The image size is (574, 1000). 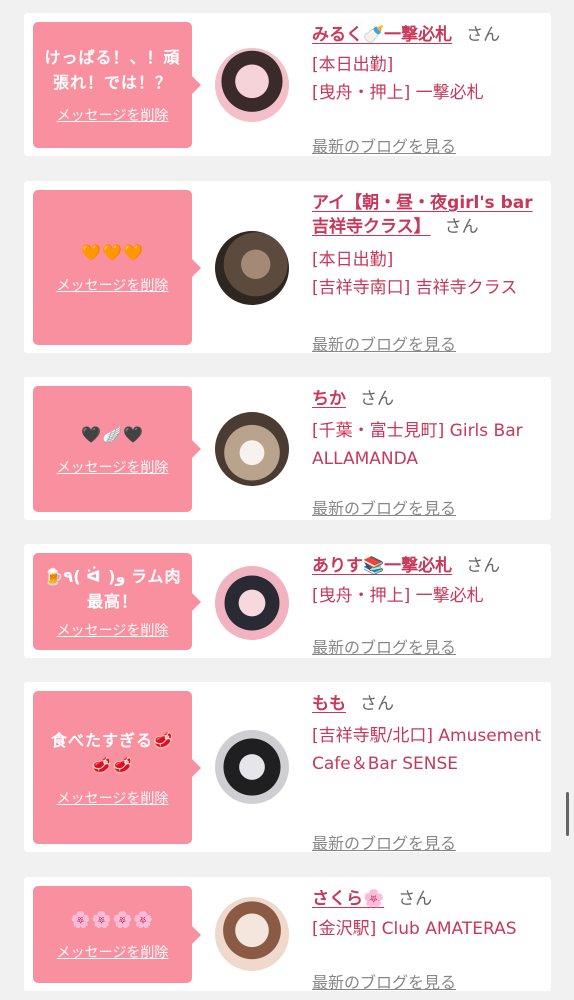 I want to click on message-bubble: 🌸🌸🌸🌸 メッセージを削除, so click(x=117, y=934).